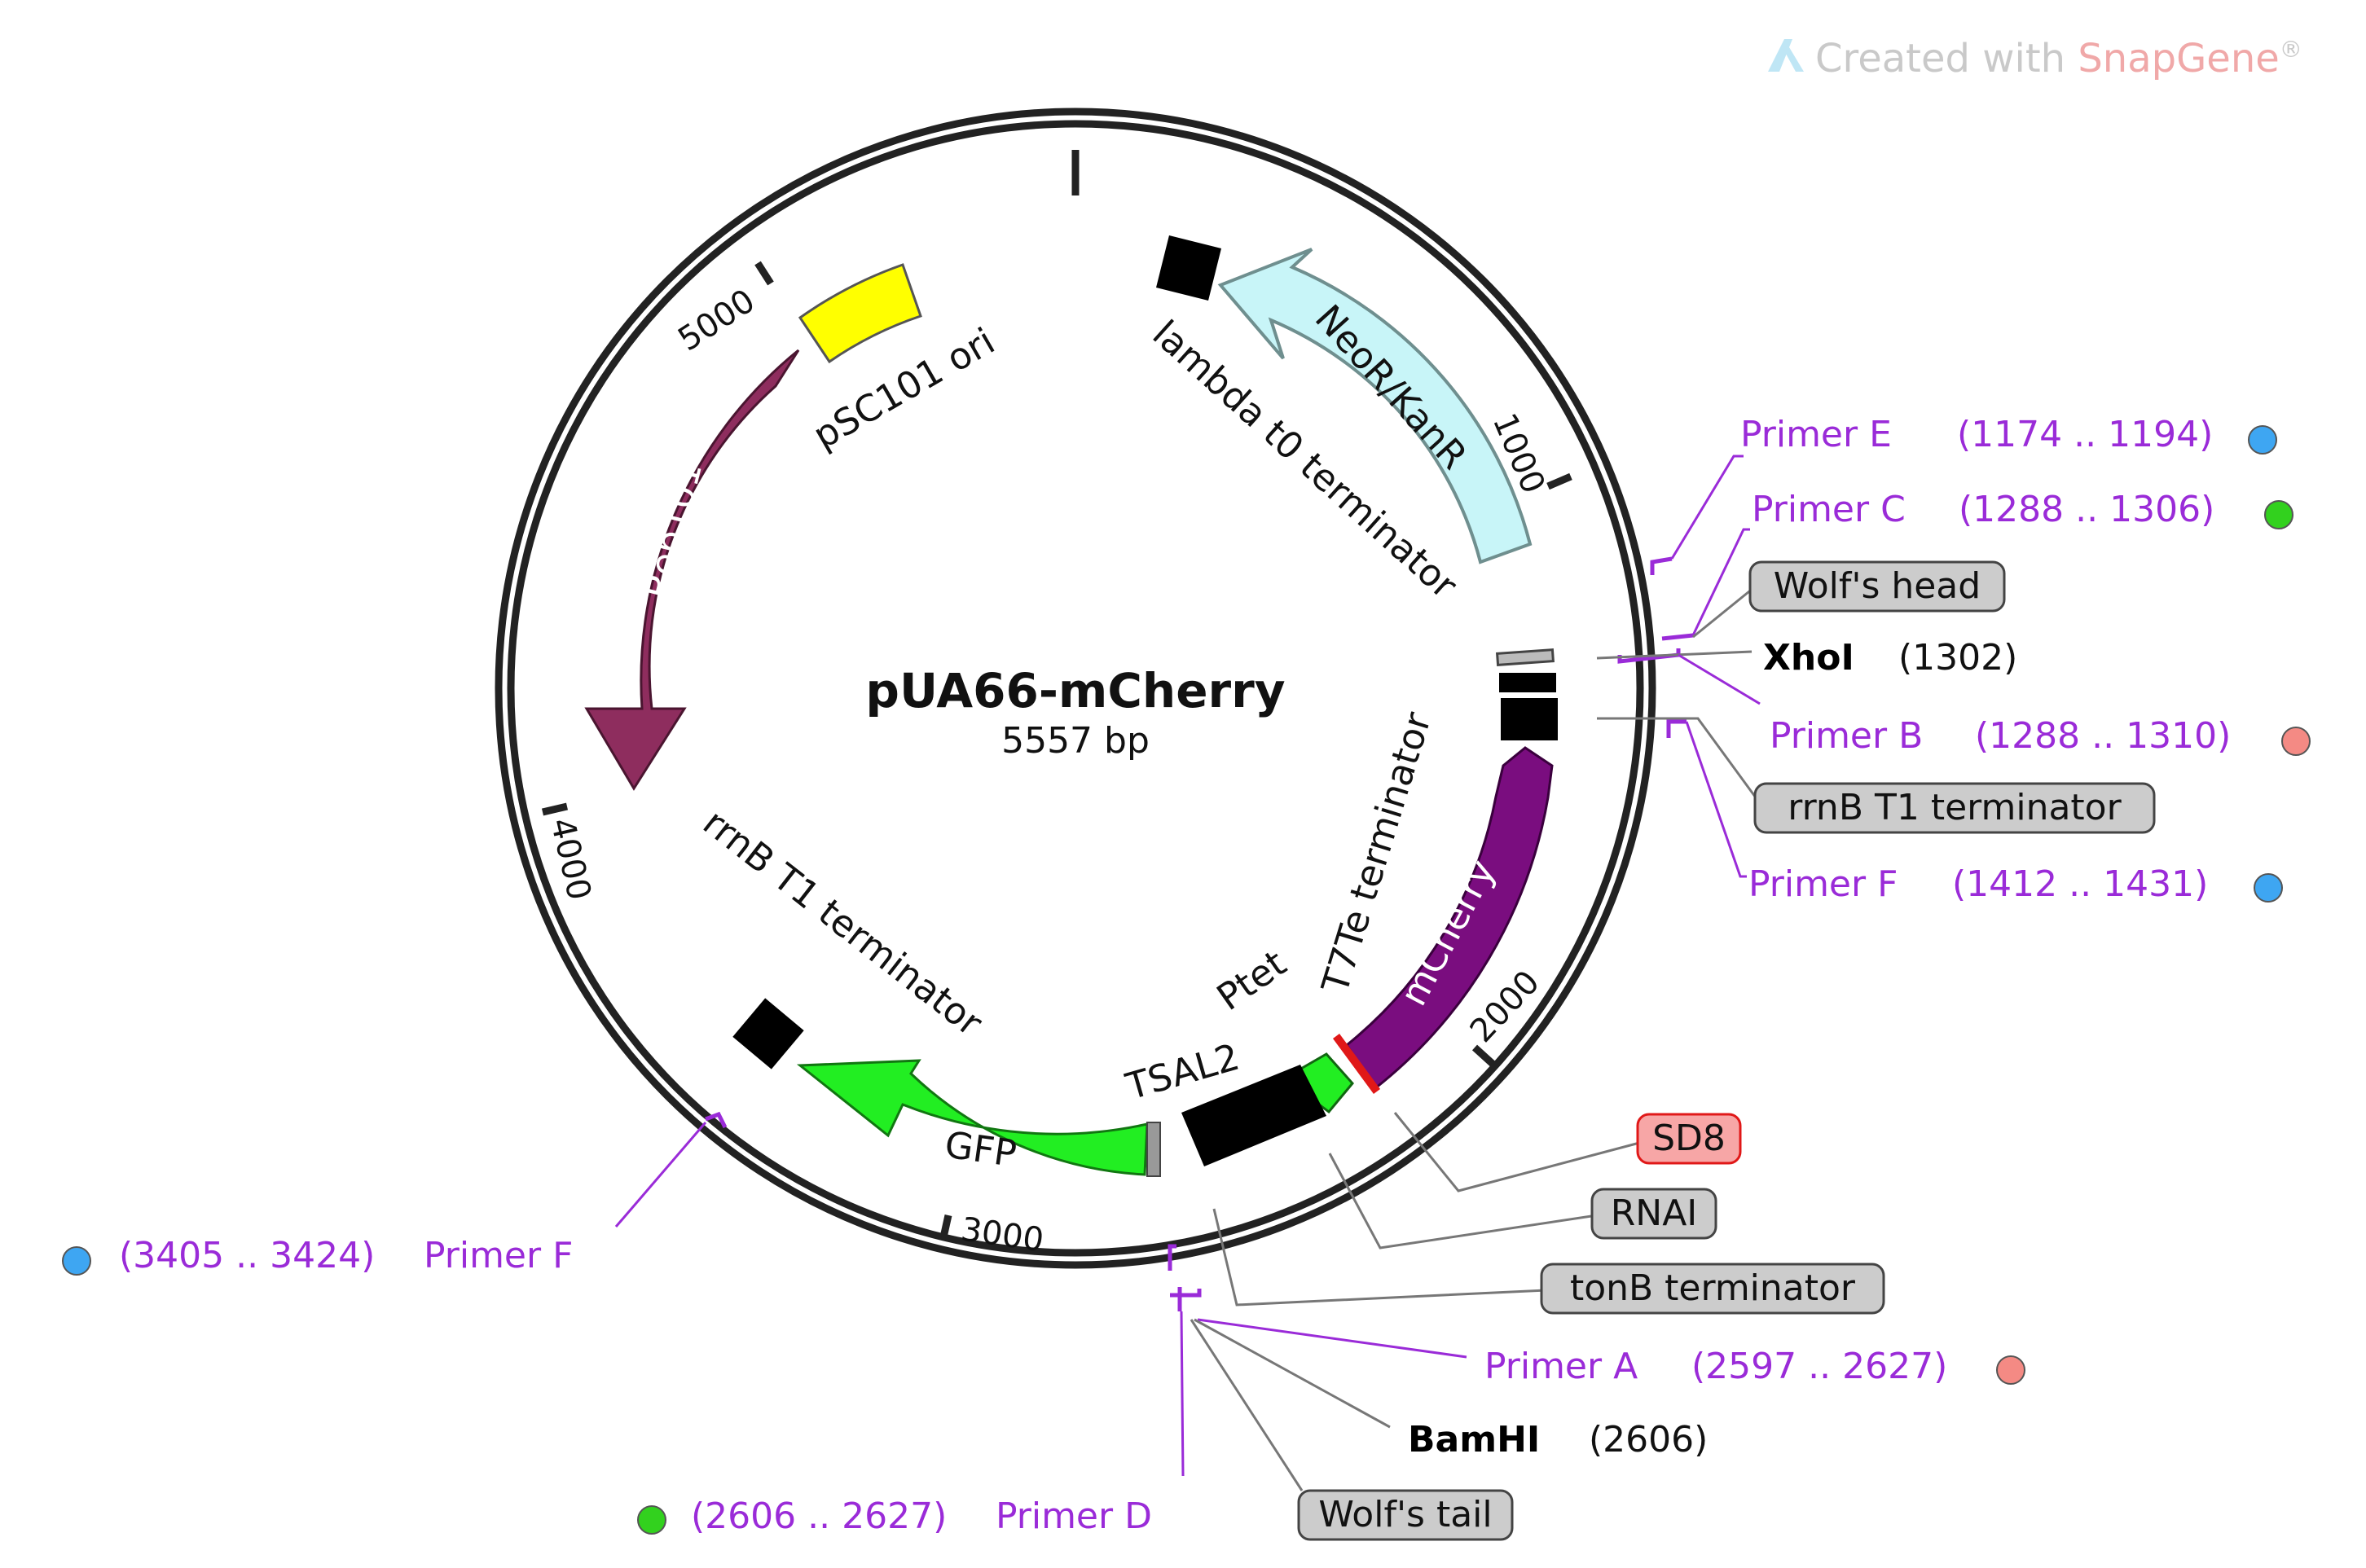  Describe the element at coordinates (1816, 434) in the screenshot. I see `primer-e-name: Primer E` at that location.